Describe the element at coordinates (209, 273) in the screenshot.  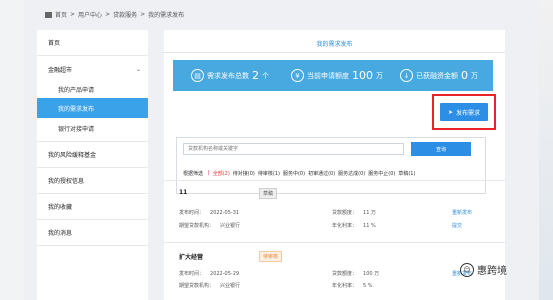
I see `publish-date-field: 发布时间： 2022-05-29` at that location.